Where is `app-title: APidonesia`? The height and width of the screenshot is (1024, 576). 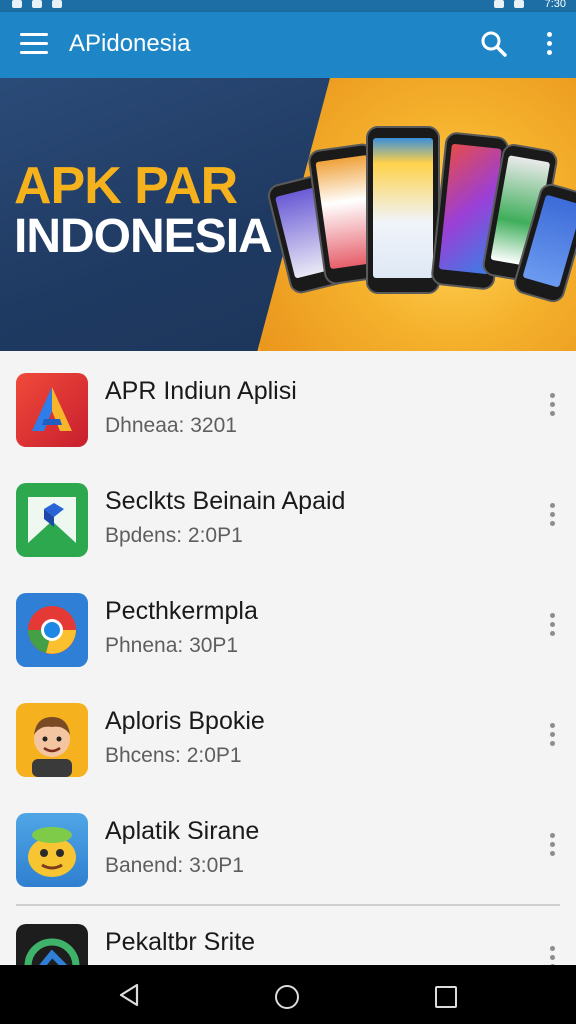
app-title: APidonesia is located at coordinates (130, 43).